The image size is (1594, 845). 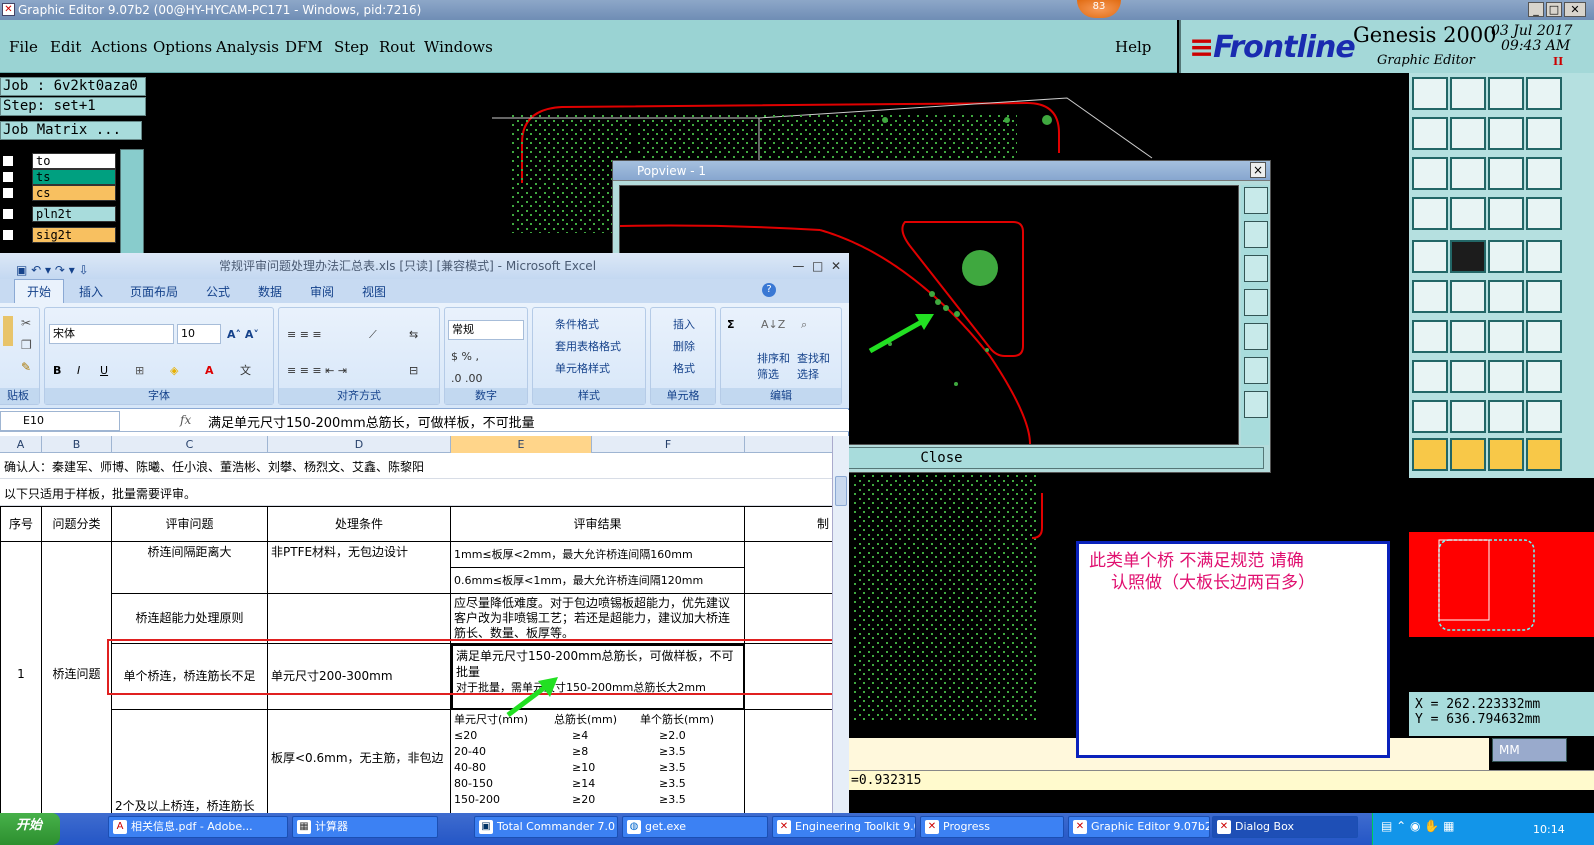 I want to click on result-cell: 0.6mm≤板厚<1mm，最大允许桥连间隔120mm, so click(x=598, y=581).